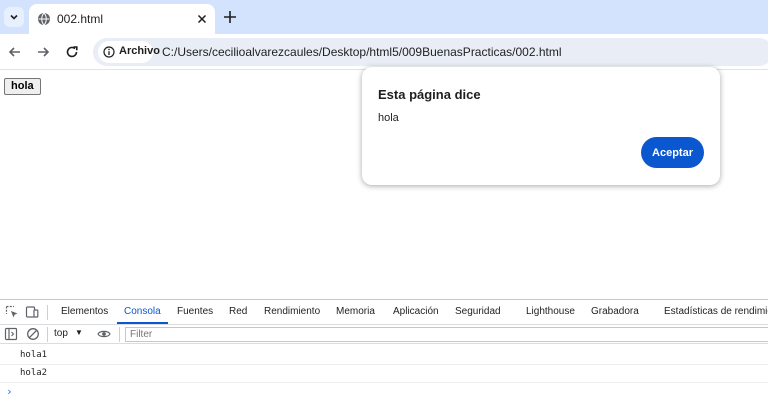  What do you see at coordinates (72, 52) in the screenshot?
I see `reload-icon` at bounding box center [72, 52].